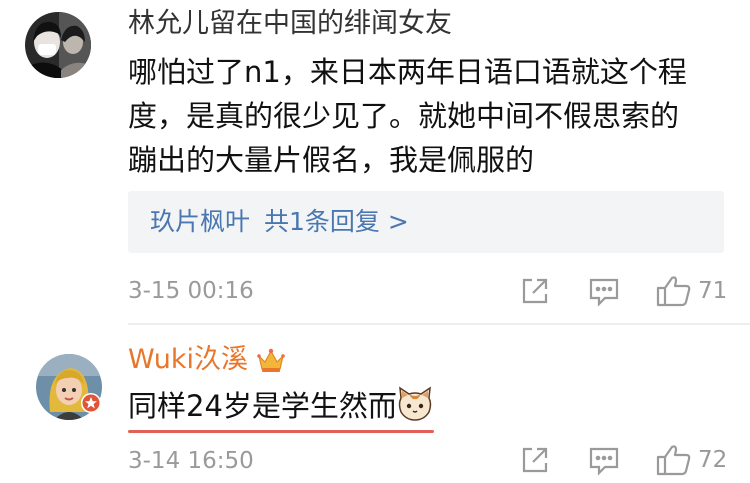  I want to click on reply-user: 玖片枫叶, so click(200, 221).